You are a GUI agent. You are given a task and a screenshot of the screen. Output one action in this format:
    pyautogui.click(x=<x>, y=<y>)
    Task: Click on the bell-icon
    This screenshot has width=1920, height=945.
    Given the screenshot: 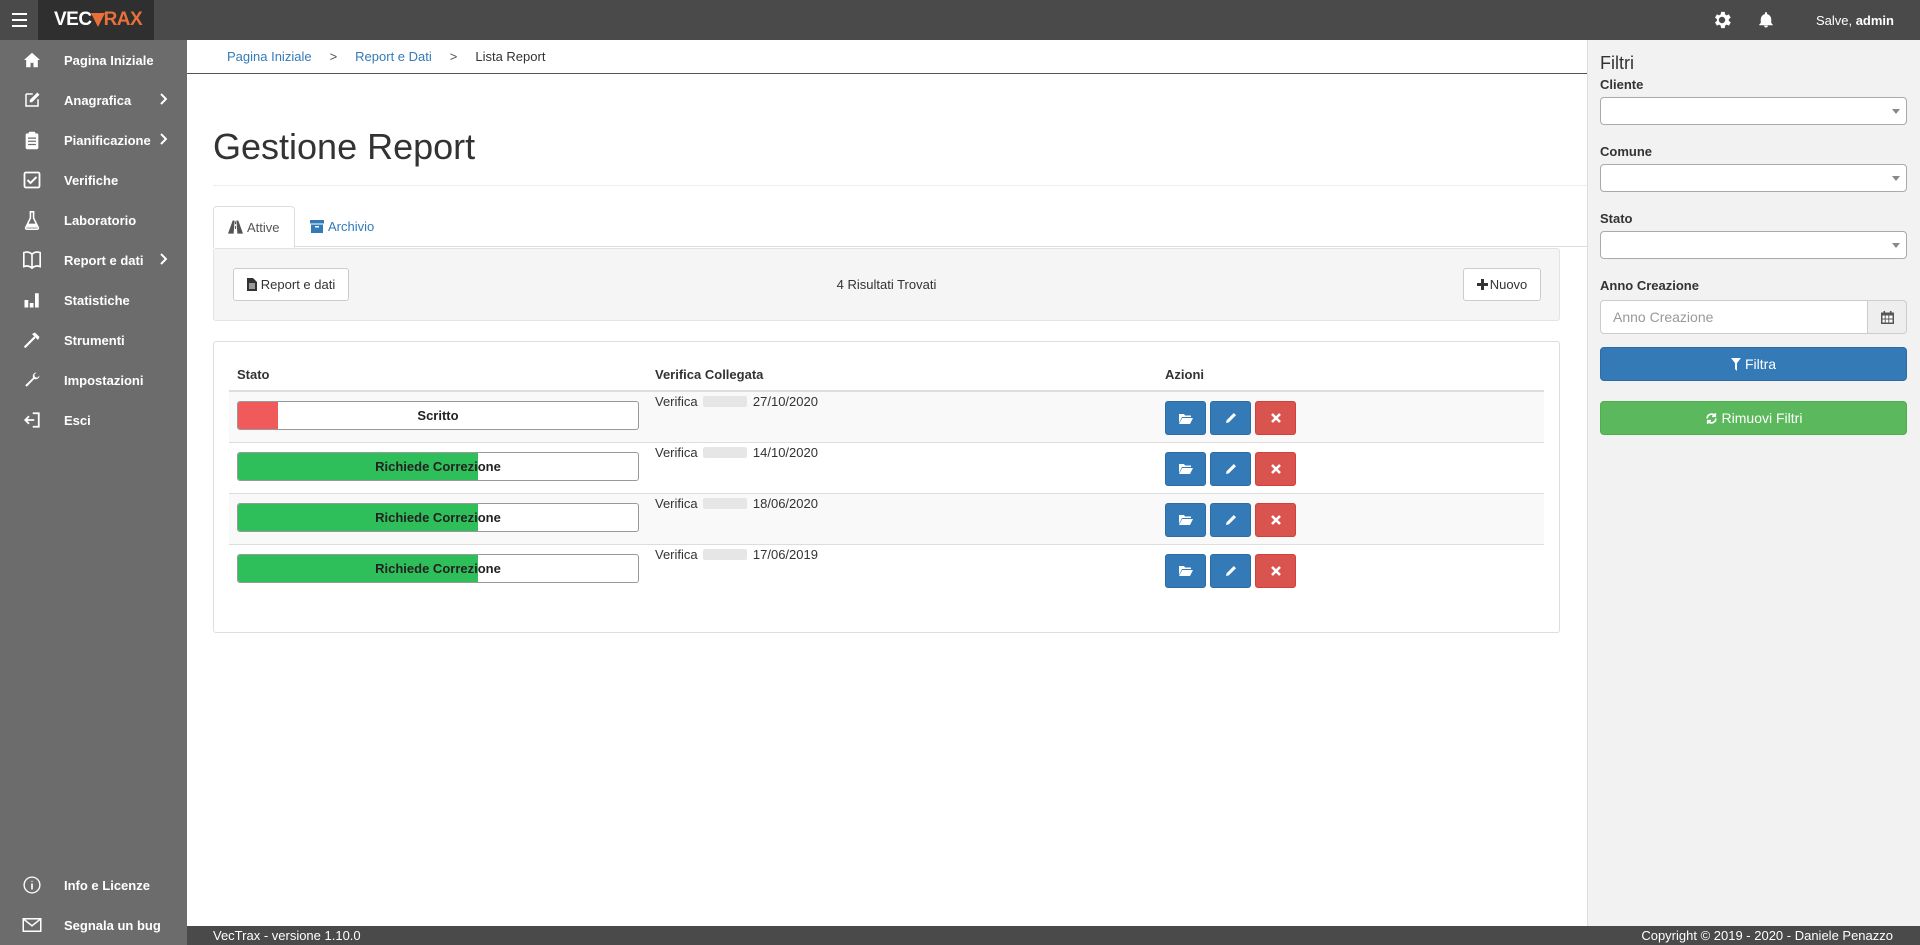 What is the action you would take?
    pyautogui.click(x=1766, y=20)
    